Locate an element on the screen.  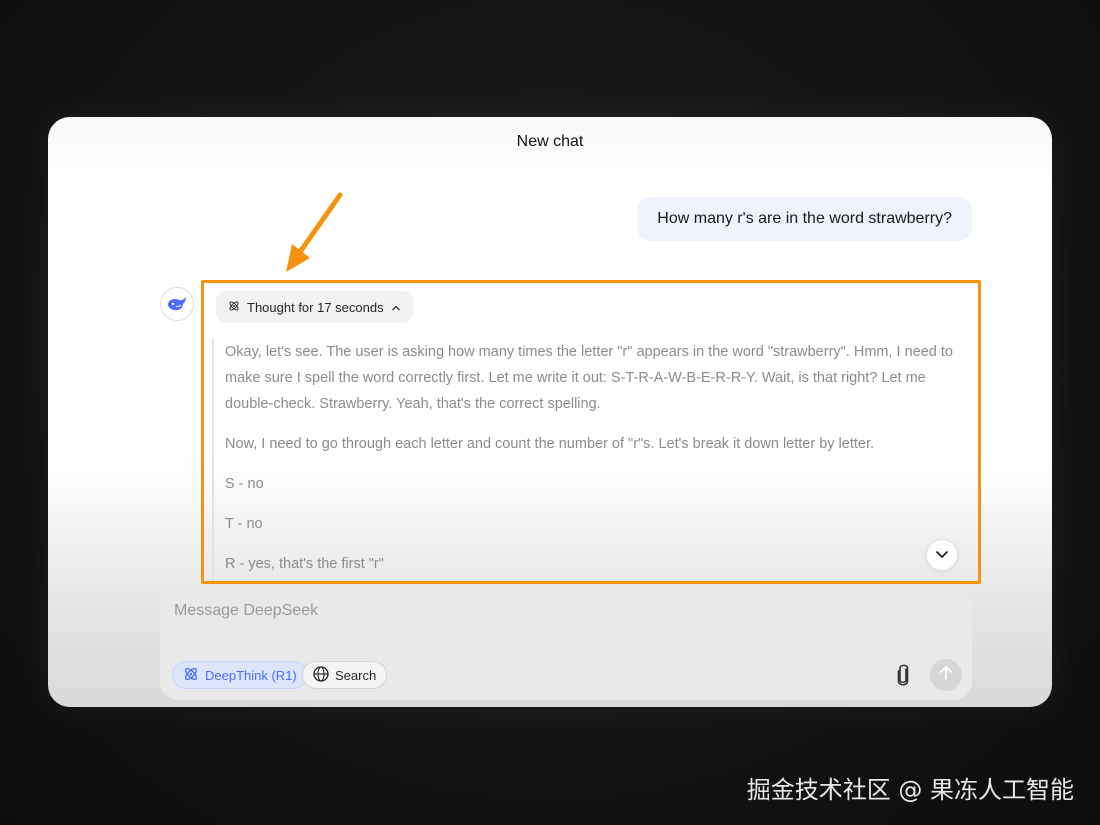
message-input: Message DeepSeek is located at coordinates (246, 611).